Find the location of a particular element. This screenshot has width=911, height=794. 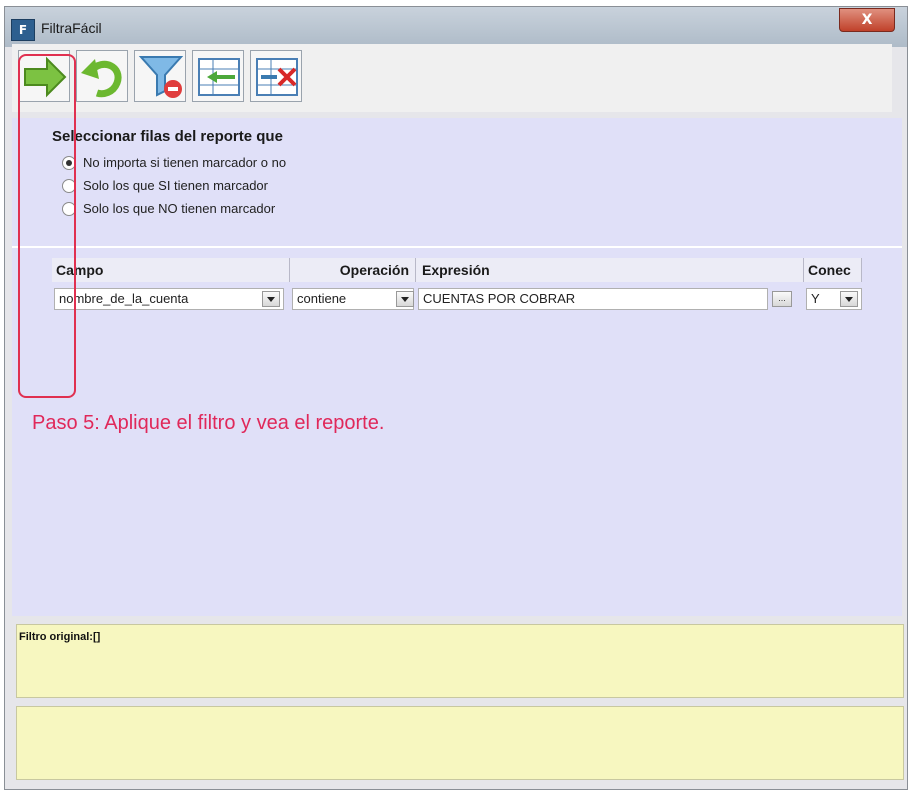

header-operacion: Operación is located at coordinates (353, 270).